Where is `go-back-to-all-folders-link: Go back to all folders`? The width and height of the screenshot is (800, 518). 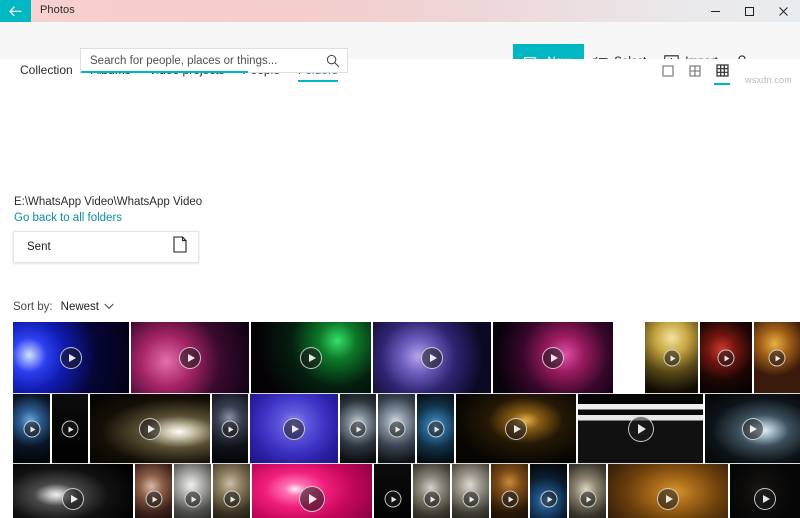
go-back-to-all-folders-link: Go back to all folders is located at coordinates (68, 218).